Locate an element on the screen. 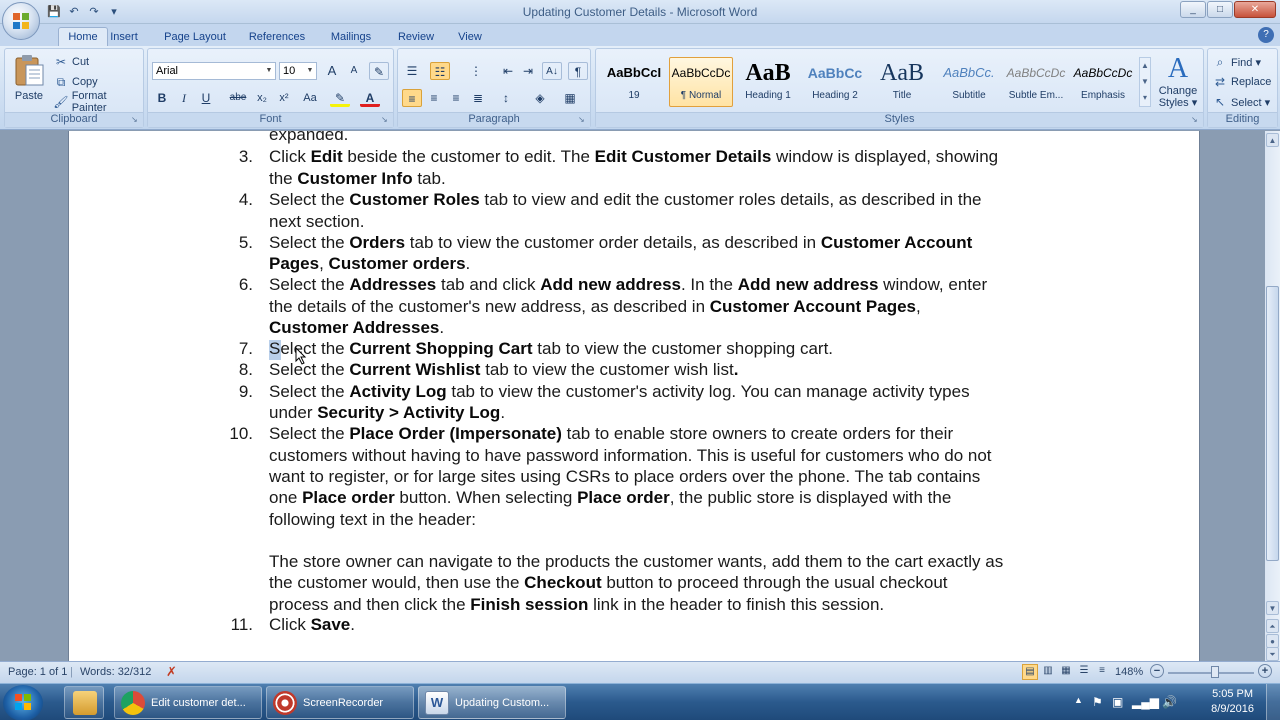  taskbar-app-screenrecorder: ScreenRecorder is located at coordinates (340, 702).